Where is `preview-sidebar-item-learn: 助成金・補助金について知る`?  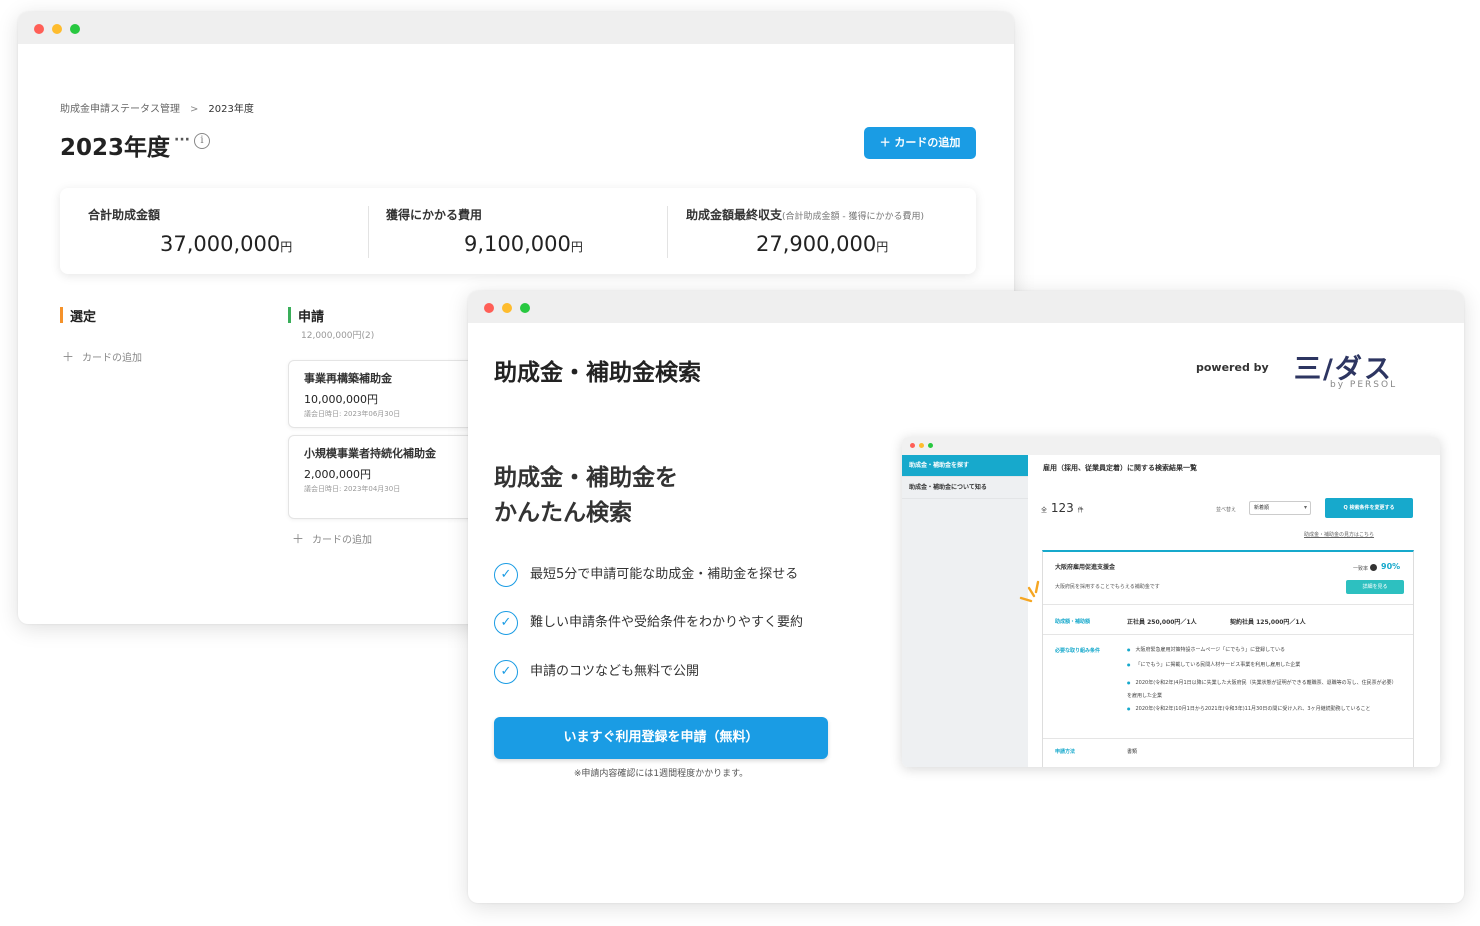 preview-sidebar-item-learn: 助成金・補助金について知る is located at coordinates (965, 488).